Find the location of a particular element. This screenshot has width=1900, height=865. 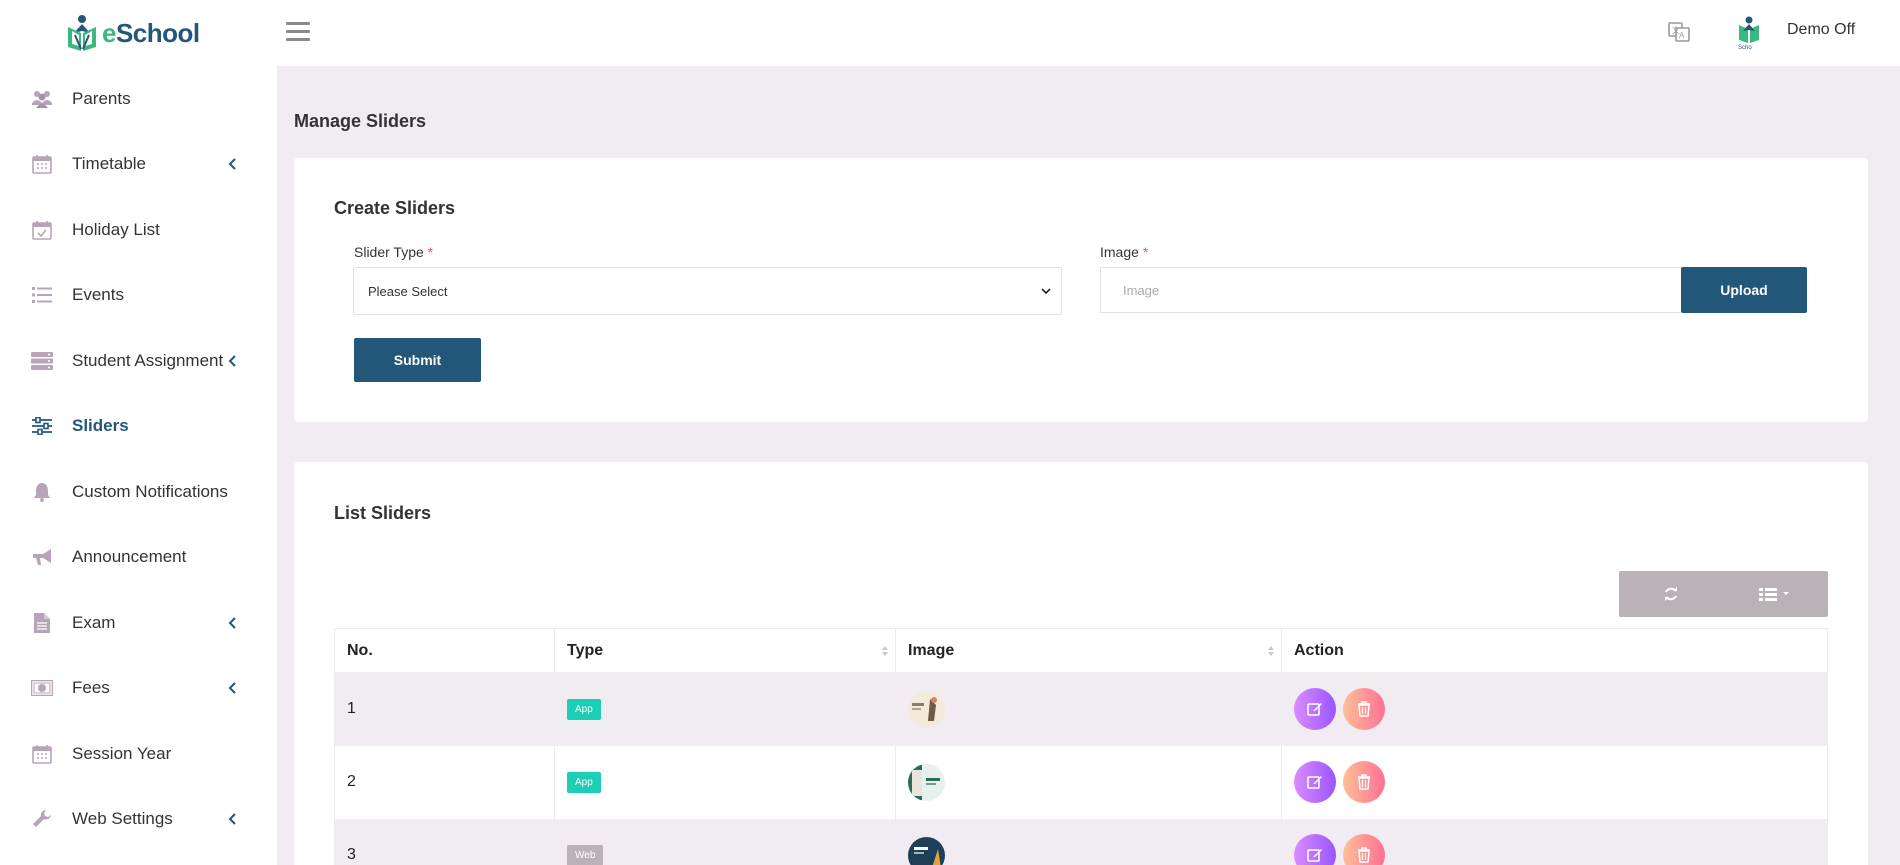

sidebar-item-student-assignment: Student Assignment is located at coordinates (138, 361).